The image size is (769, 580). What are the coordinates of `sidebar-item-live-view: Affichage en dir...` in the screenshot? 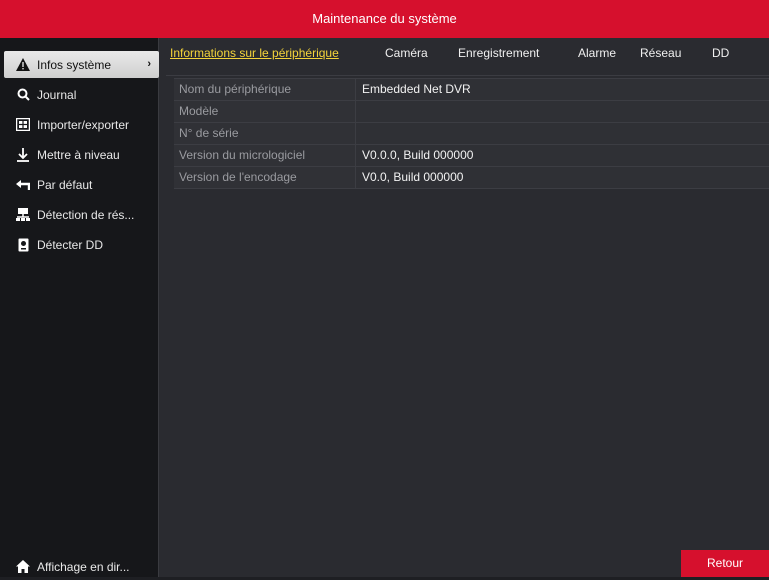 It's located at (81, 566).